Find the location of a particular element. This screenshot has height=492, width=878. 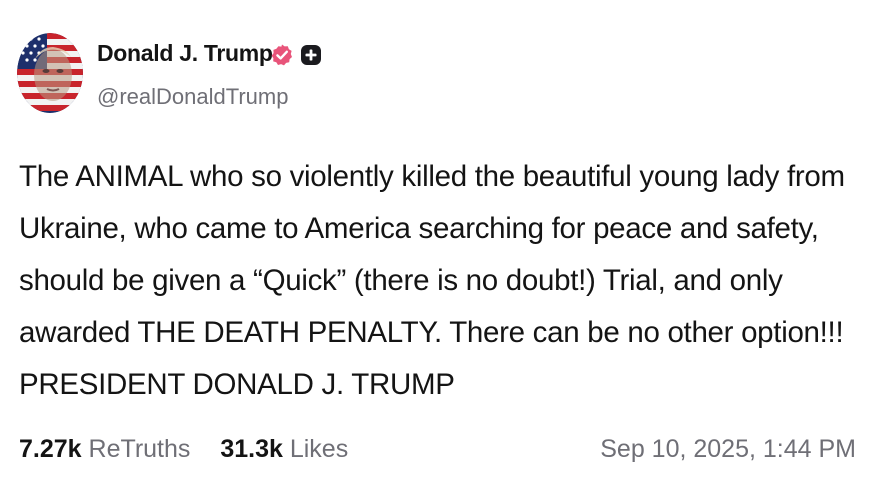

retruths-label: ReTruths is located at coordinates (139, 449).